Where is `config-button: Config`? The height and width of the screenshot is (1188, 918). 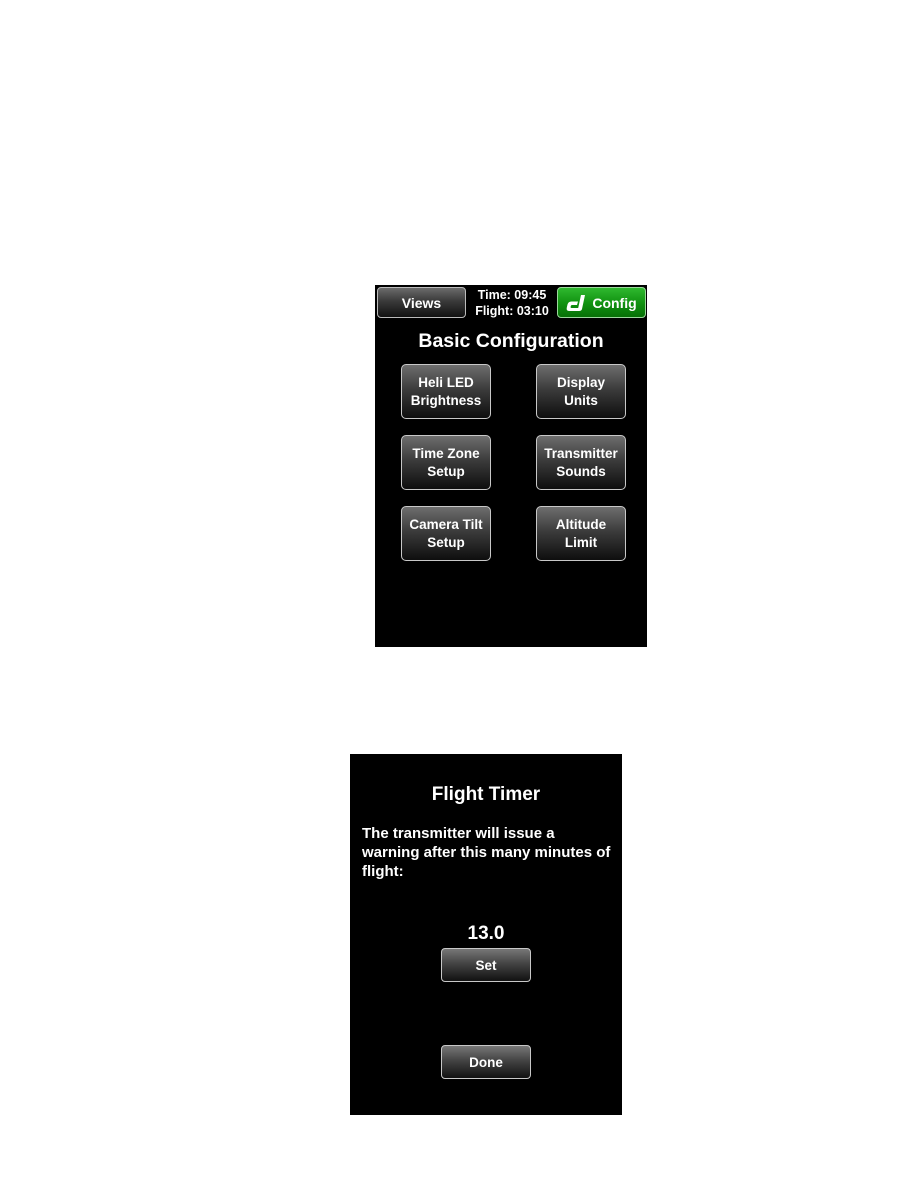
config-button: Config is located at coordinates (601, 302).